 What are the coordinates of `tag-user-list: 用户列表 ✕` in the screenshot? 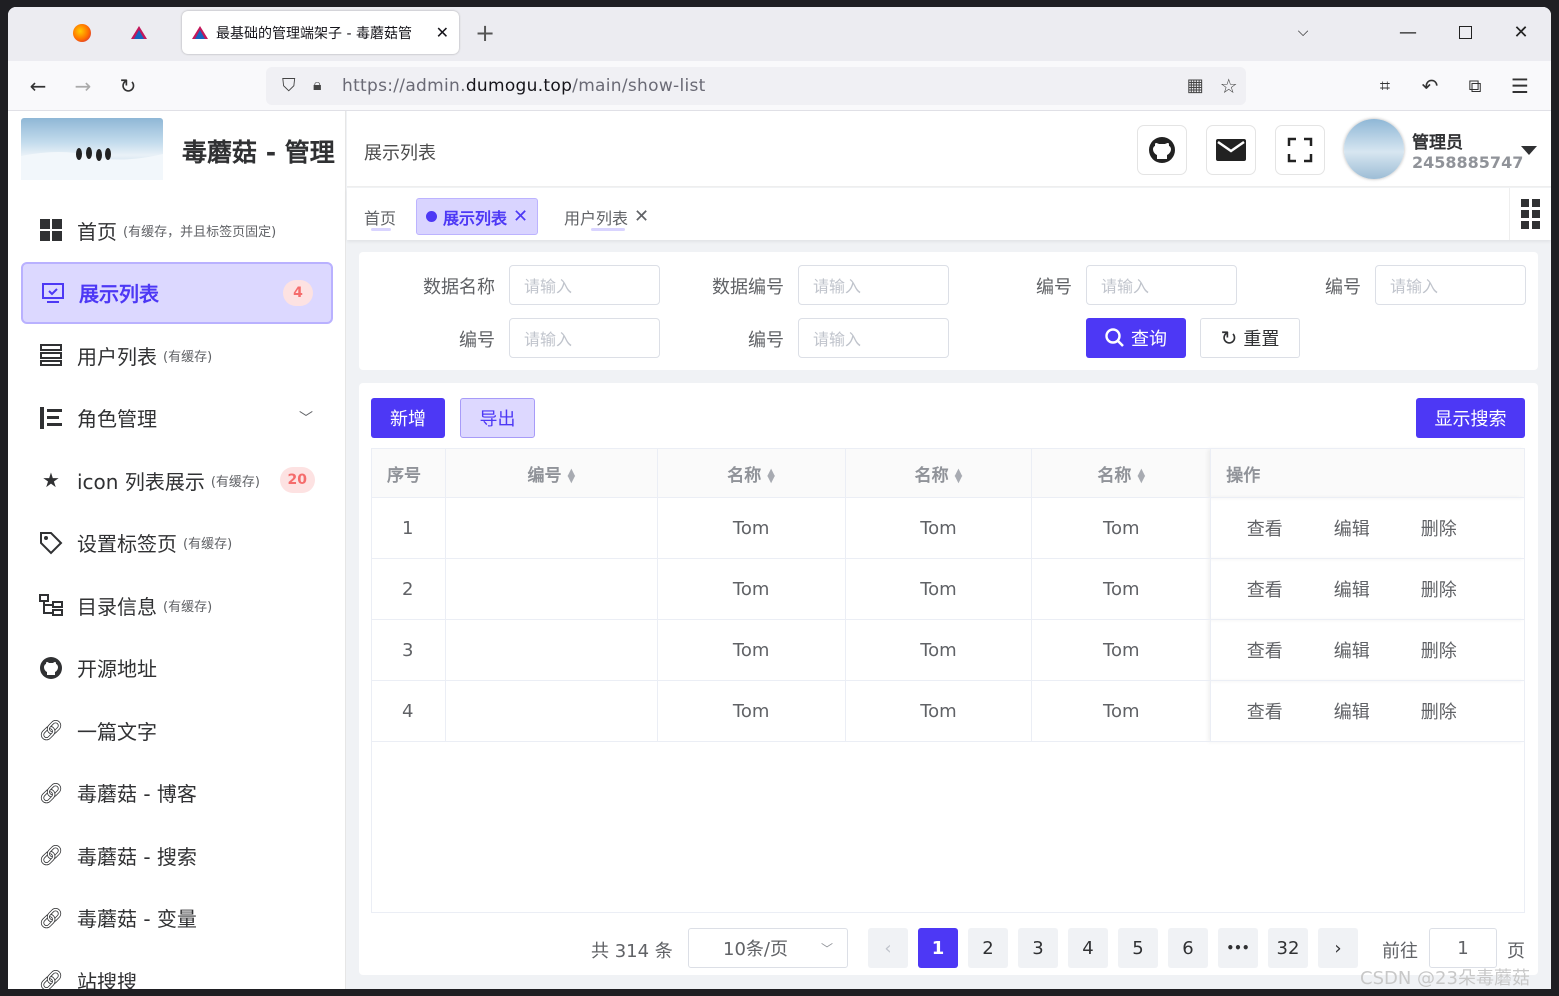 It's located at (606, 216).